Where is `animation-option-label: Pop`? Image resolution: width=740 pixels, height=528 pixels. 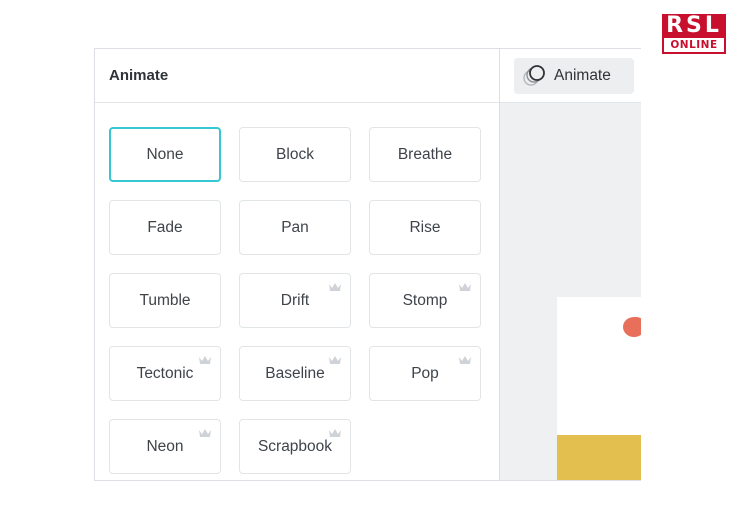 animation-option-label: Pop is located at coordinates (425, 373).